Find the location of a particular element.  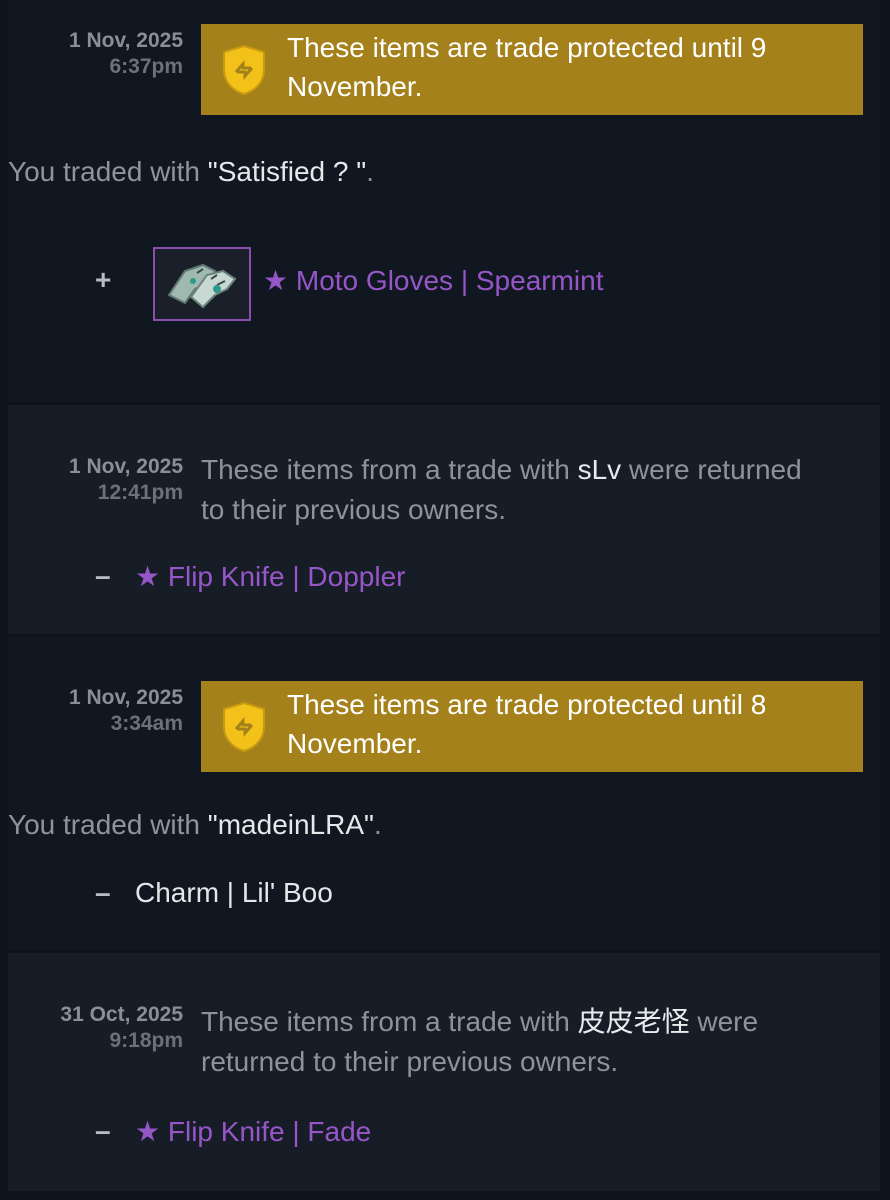

entry-time: 3:34am is located at coordinates (146, 723).